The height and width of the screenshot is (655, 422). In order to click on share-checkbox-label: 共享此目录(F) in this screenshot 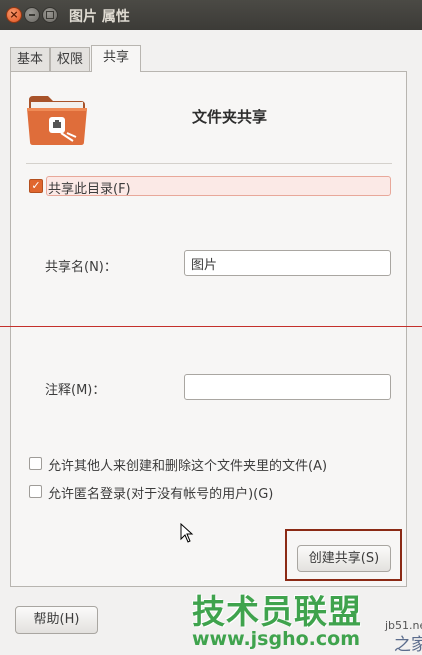, I will do `click(89, 187)`.